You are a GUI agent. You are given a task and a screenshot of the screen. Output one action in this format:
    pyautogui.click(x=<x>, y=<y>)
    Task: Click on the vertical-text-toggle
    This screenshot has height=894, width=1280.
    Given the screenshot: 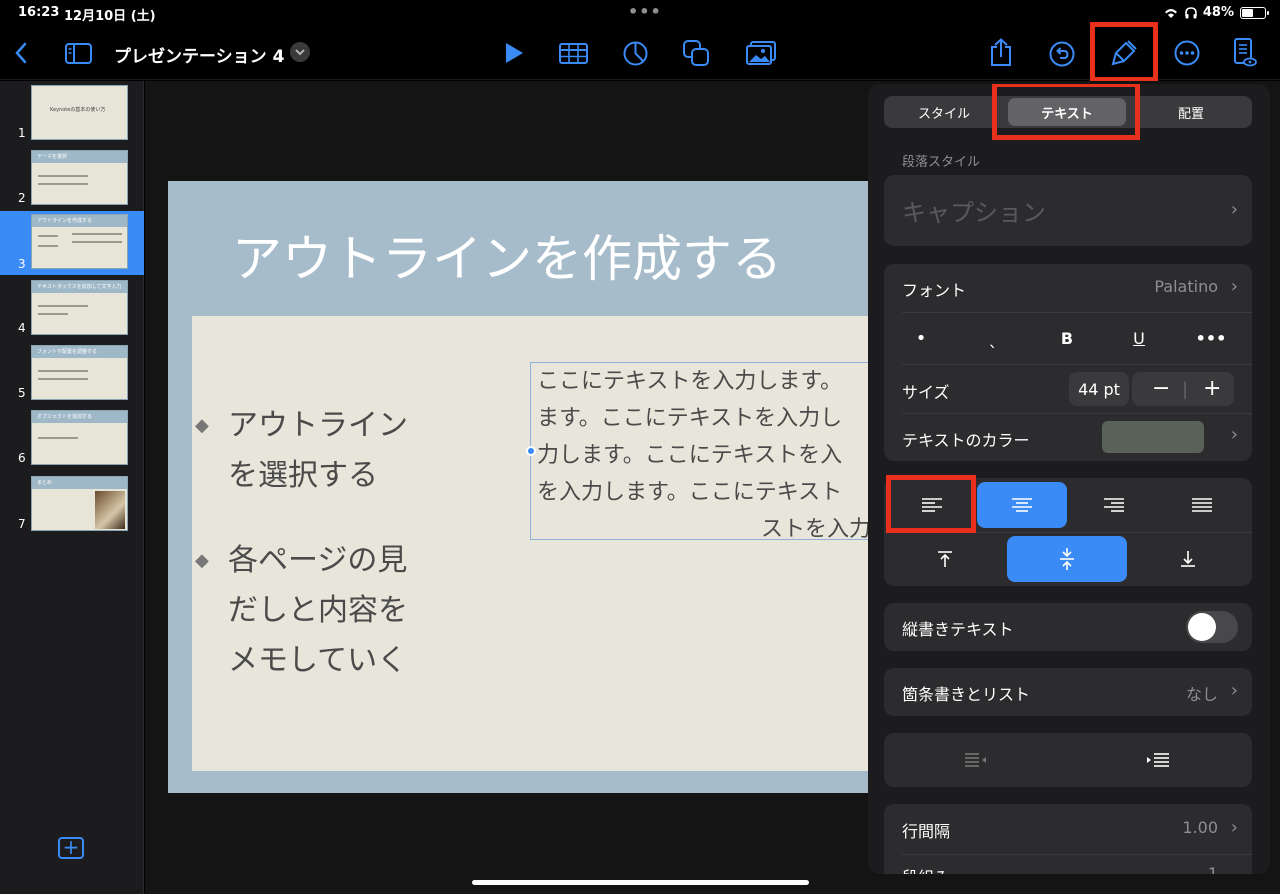 What is the action you would take?
    pyautogui.click(x=1212, y=627)
    